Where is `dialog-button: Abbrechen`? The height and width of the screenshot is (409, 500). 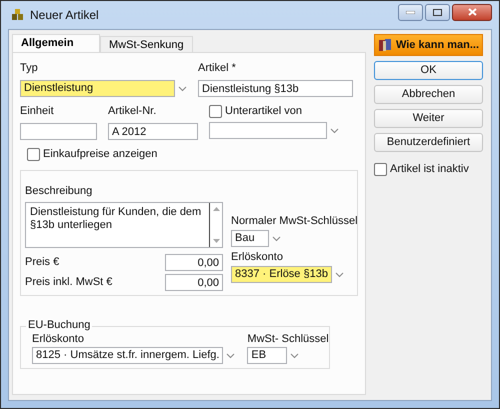
dialog-button: Abbrechen is located at coordinates (428, 94).